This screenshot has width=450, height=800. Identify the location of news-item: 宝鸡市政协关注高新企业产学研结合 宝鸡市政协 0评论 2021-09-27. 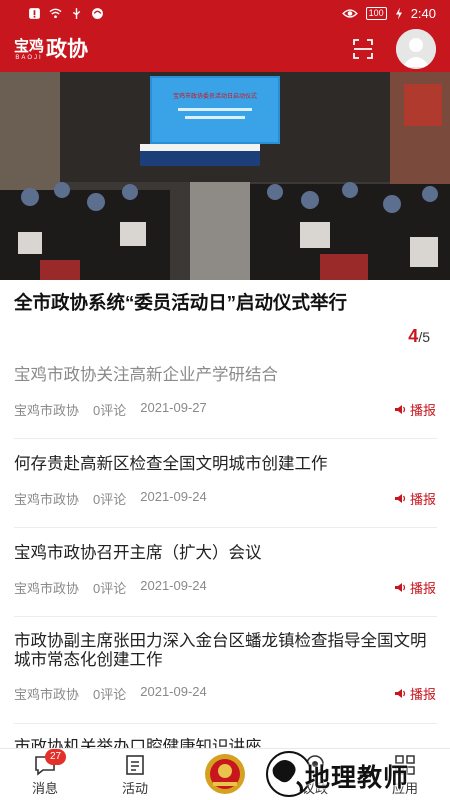
(225, 394).